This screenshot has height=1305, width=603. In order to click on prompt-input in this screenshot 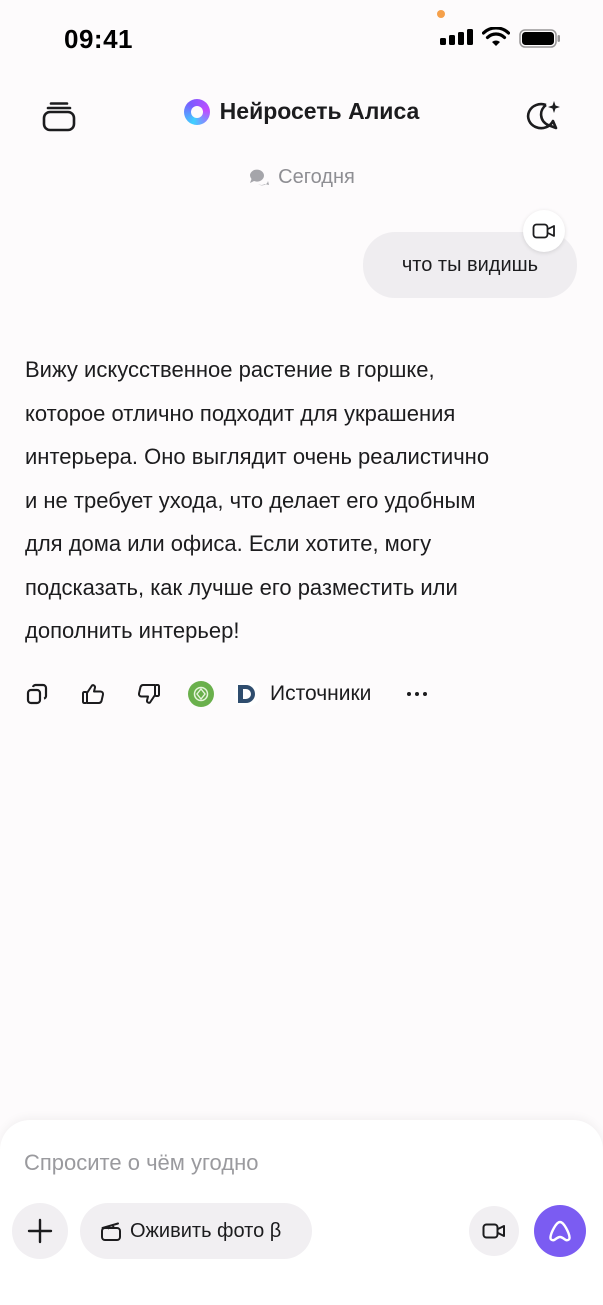, I will do `click(294, 1163)`.